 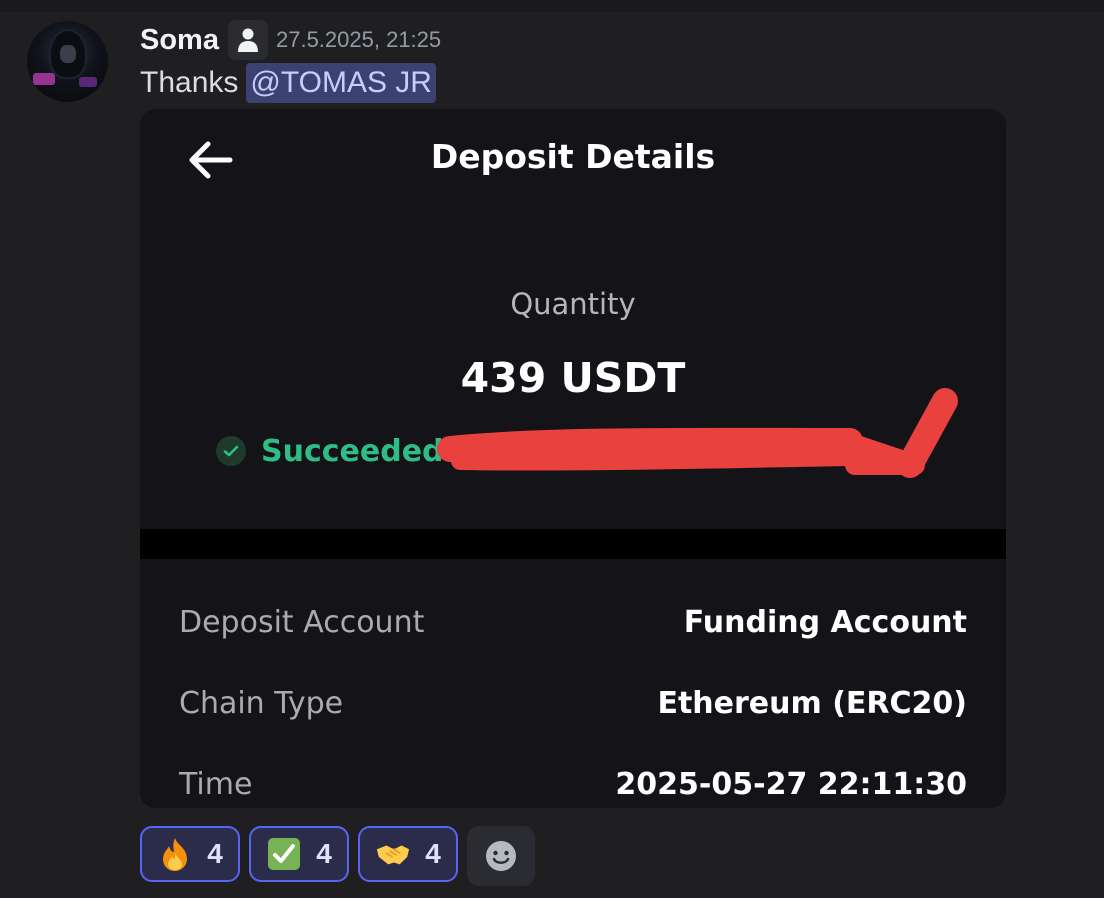 I want to click on reaction-bar: 4 4 4, so click(x=337, y=856).